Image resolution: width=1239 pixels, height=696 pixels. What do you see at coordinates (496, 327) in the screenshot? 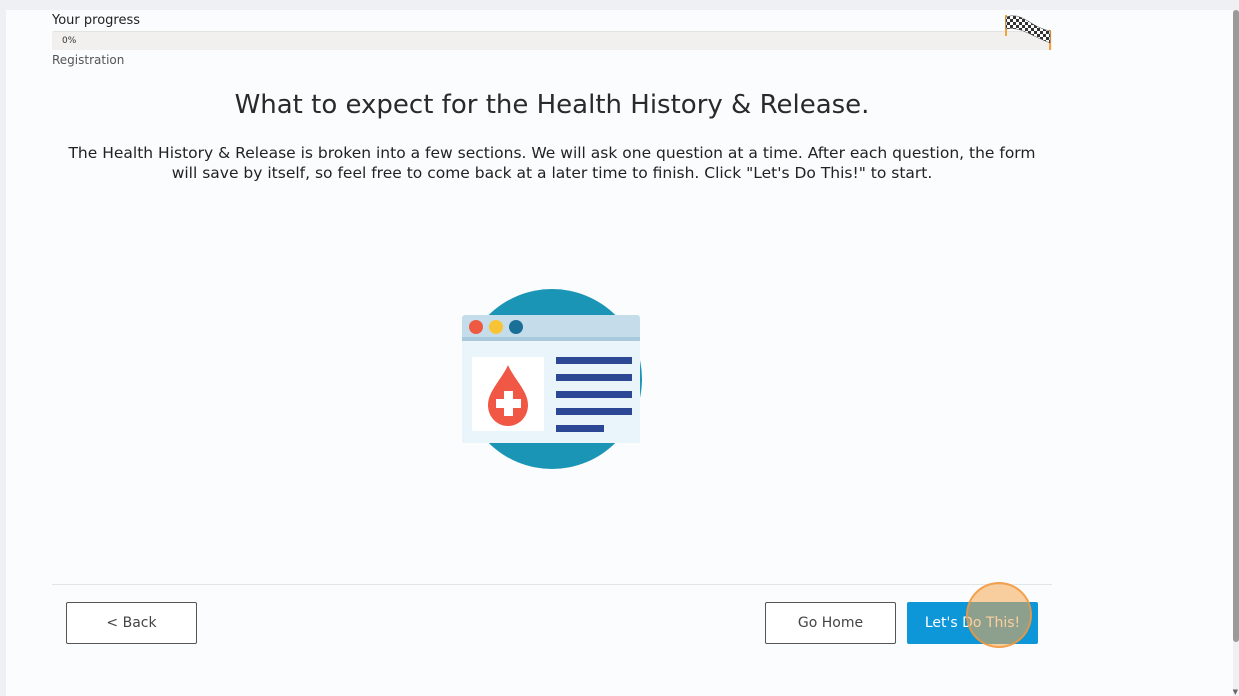
I see `window-dot-yellow` at bounding box center [496, 327].